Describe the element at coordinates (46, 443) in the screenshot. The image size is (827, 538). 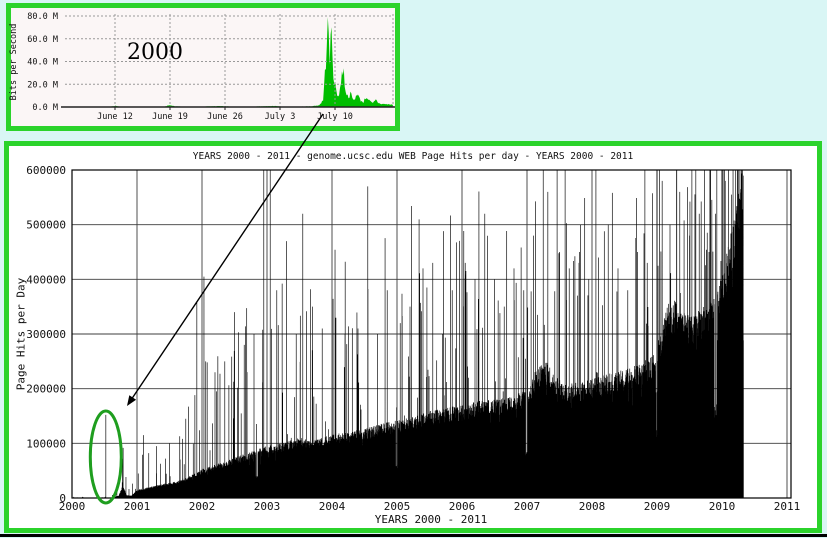
I see `main-y-tick-label: 100000` at that location.